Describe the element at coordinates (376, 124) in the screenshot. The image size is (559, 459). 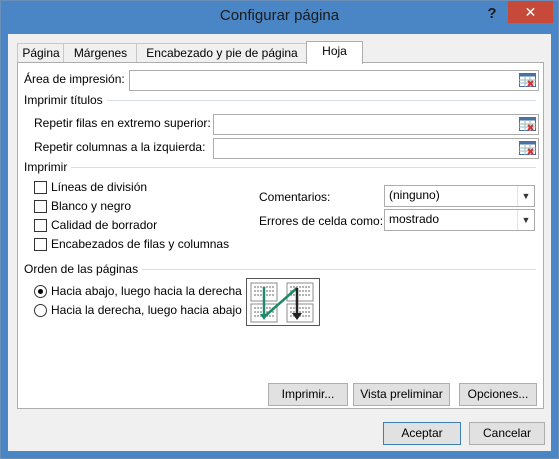
I see `repeat-rows-input` at that location.